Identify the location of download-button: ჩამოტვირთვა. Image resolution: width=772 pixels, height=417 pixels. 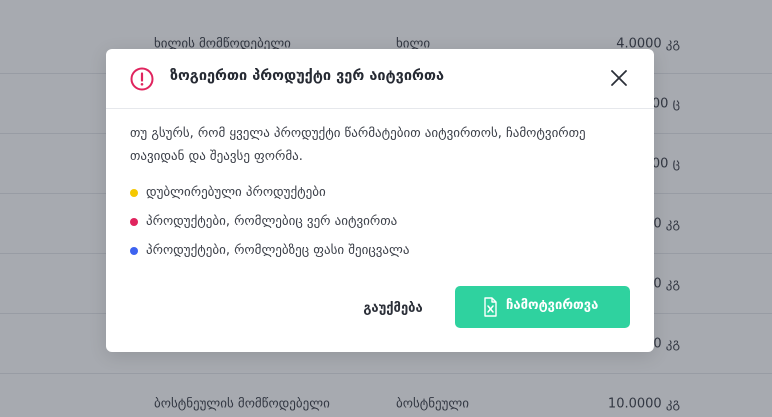
(542, 307).